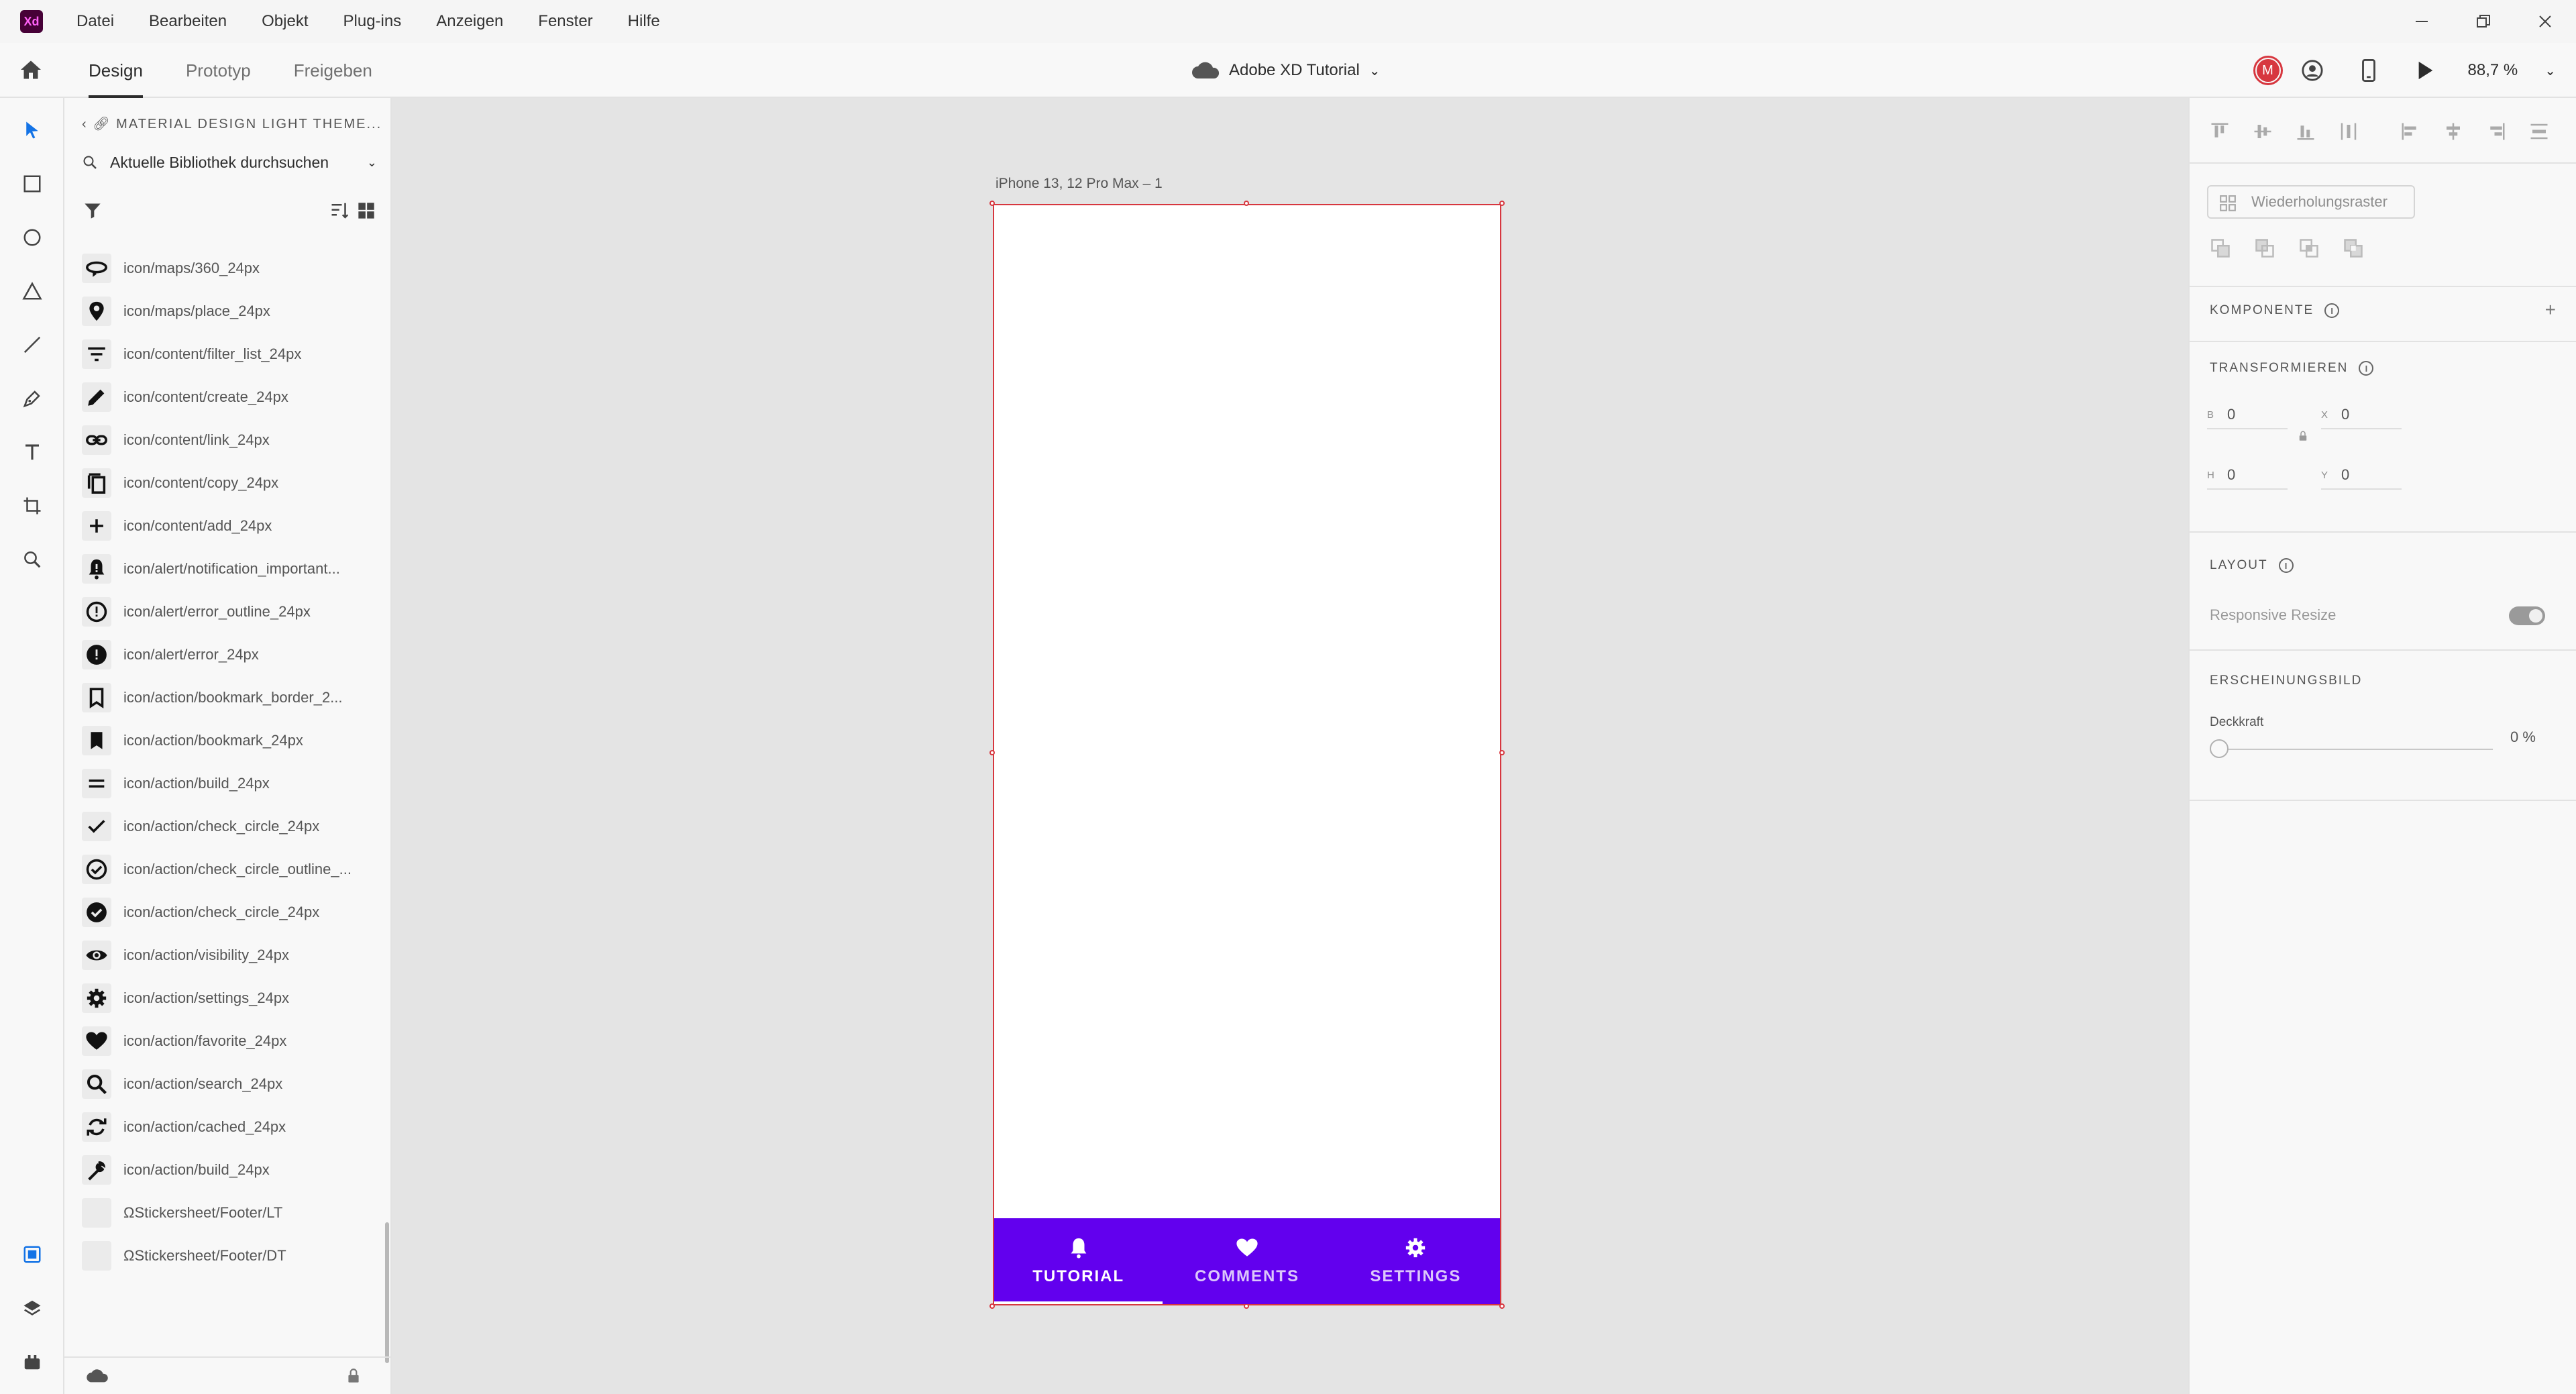 The width and height of the screenshot is (2576, 1394). What do you see at coordinates (188, 21) in the screenshot?
I see `menu-bearbeiten: Bearbeiten` at bounding box center [188, 21].